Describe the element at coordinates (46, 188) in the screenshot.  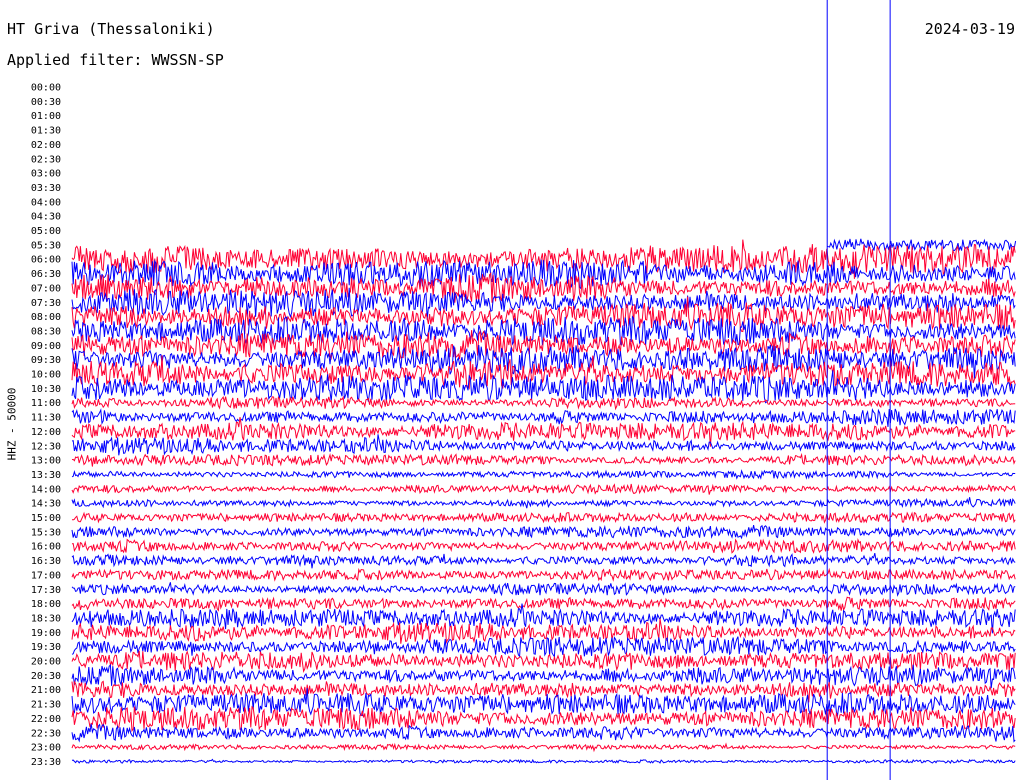
I see `row-time-label: 03:30` at that location.